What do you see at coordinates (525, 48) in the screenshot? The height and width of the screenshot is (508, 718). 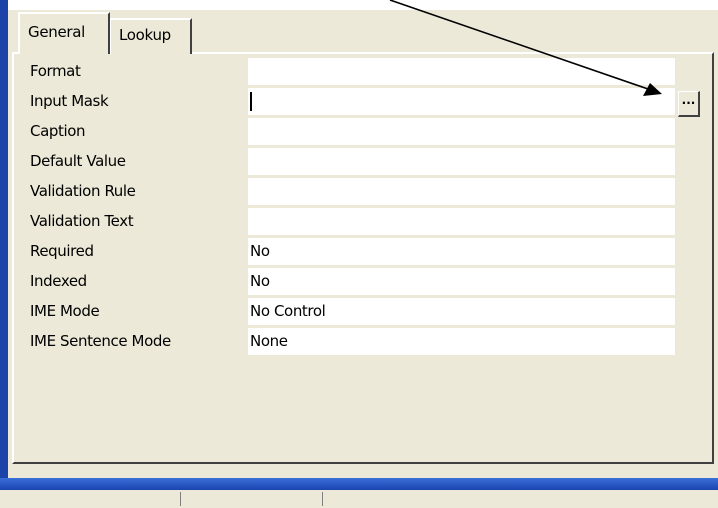 I see `annotation-arrow-icon` at bounding box center [525, 48].